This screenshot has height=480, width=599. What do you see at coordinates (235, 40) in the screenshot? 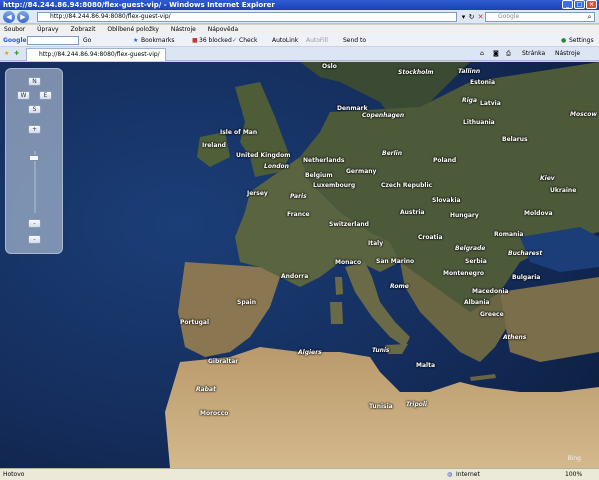
I see `check-icon: ✓` at bounding box center [235, 40].